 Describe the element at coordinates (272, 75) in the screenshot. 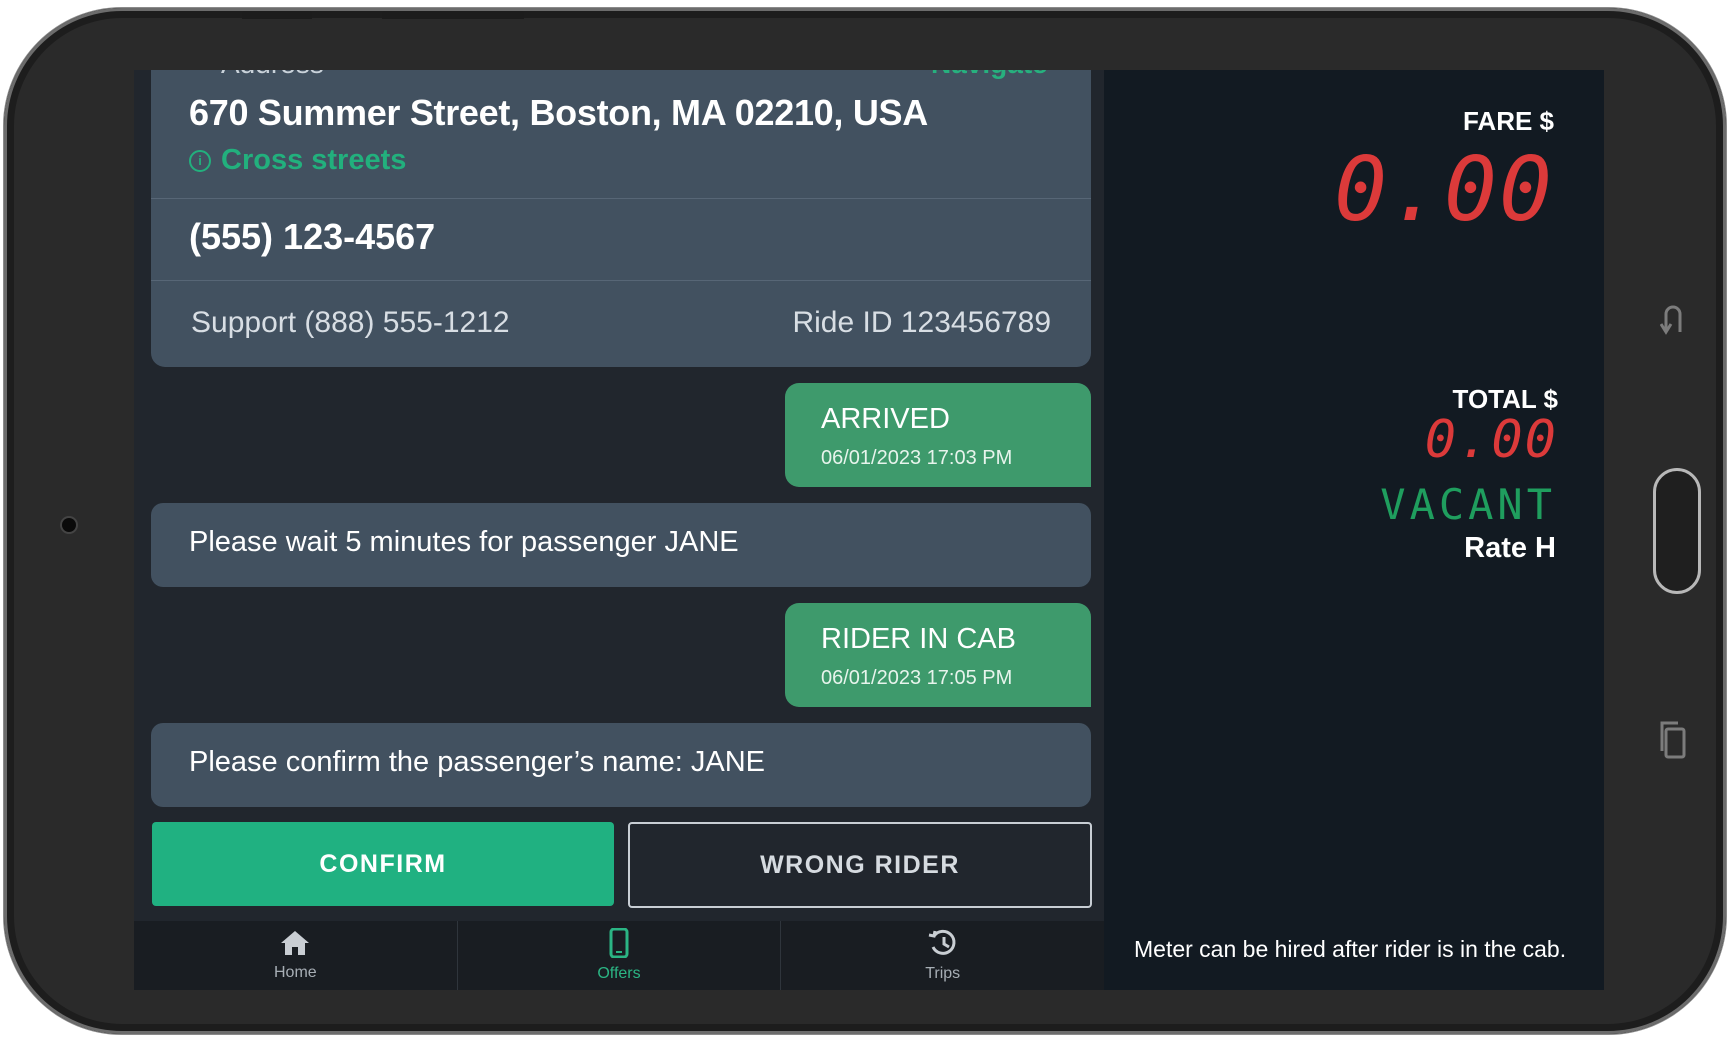

I see `address-label: Address` at that location.